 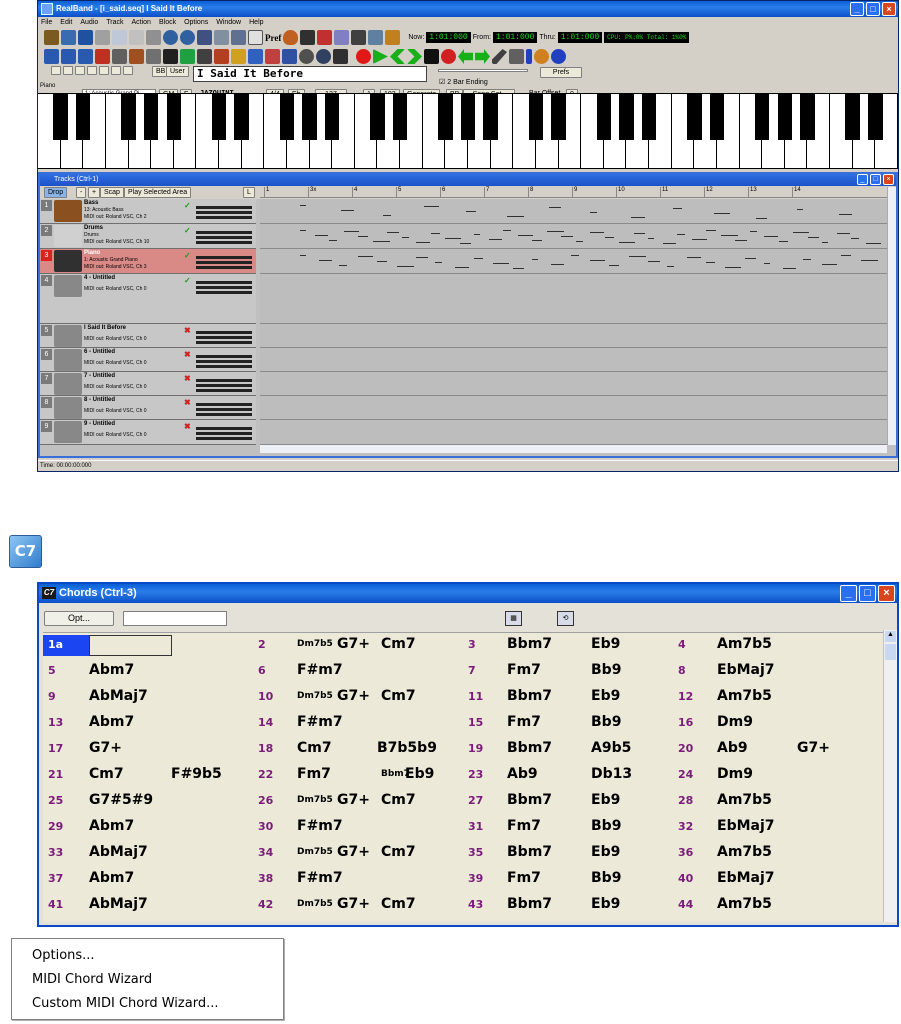 I want to click on guitar-icon, so click(x=291, y=37).